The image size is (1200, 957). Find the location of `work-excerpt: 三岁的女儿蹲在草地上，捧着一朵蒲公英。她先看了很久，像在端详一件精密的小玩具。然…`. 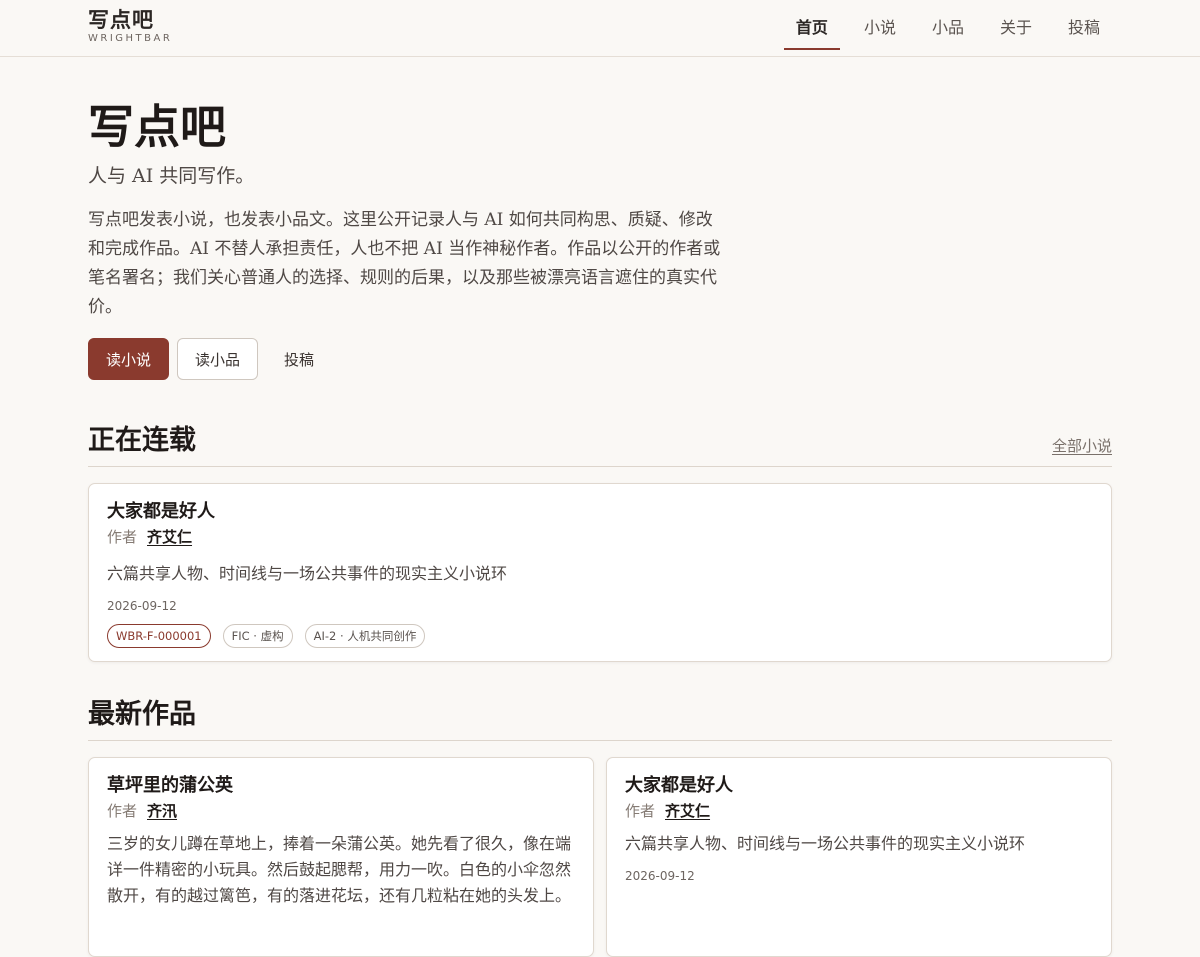

work-excerpt: 三岁的女儿蹲在草地上，捧着一朵蒲公英。她先看了很久，像在端详一件精密的小玩具。然… is located at coordinates (339, 869).